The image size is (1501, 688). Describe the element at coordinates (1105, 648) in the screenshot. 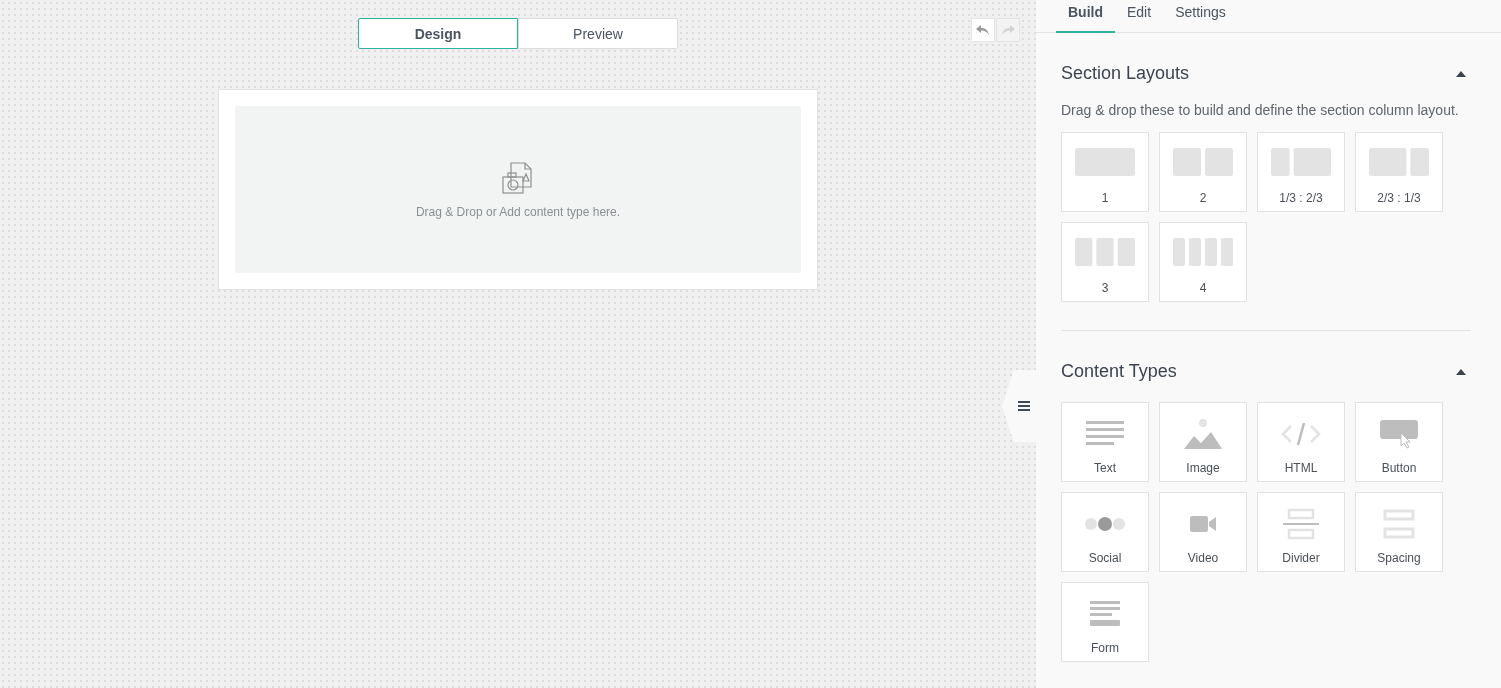

I see `tile-label: Form` at that location.